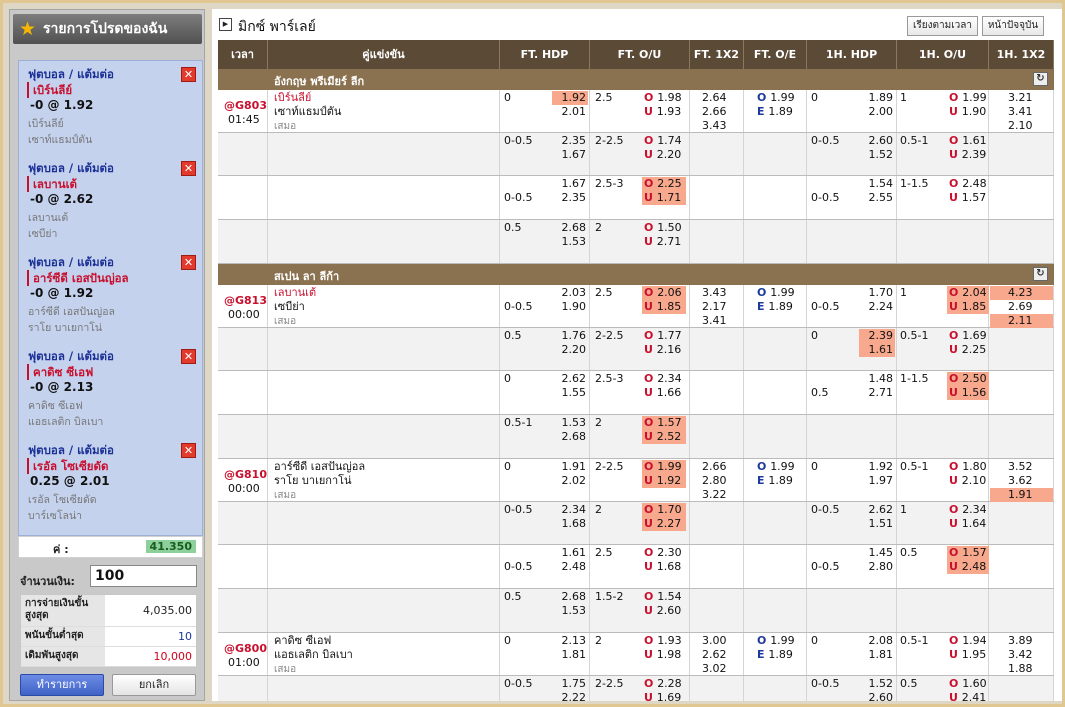 The image size is (1065, 707). Describe the element at coordinates (570, 510) in the screenshot. I see `ft-hdp-home-odds: 2.34` at that location.